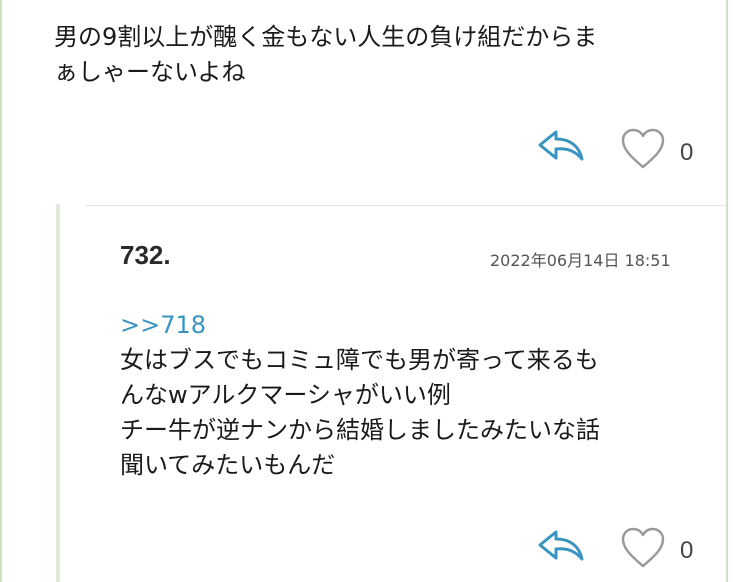 Image resolution: width=748 pixels, height=582 pixels. Describe the element at coordinates (359, 360) in the screenshot. I see `reply-body-line: 女はブスでもコミュ障でも男が寄って来るも` at that location.